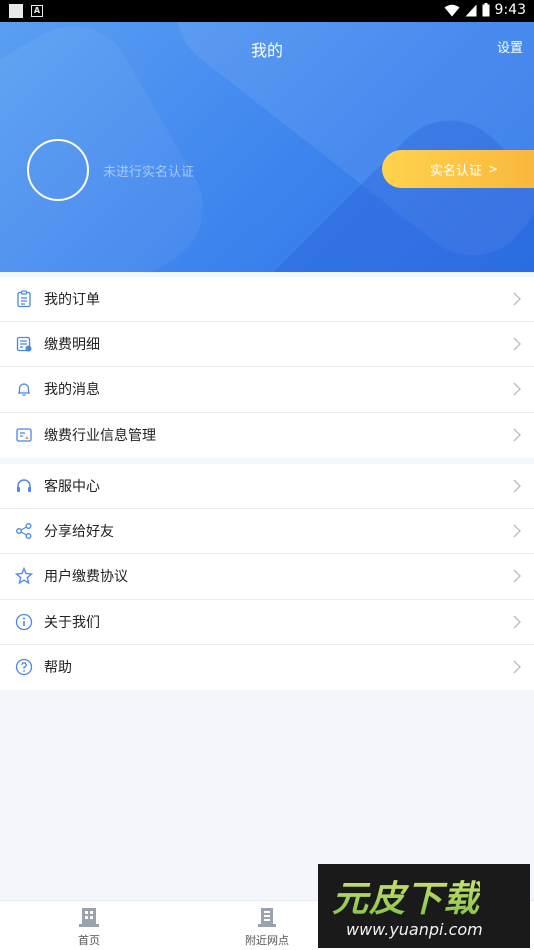  Describe the element at coordinates (149, 172) in the screenshot. I see `auth-status-text: 未进行实名认证` at that location.